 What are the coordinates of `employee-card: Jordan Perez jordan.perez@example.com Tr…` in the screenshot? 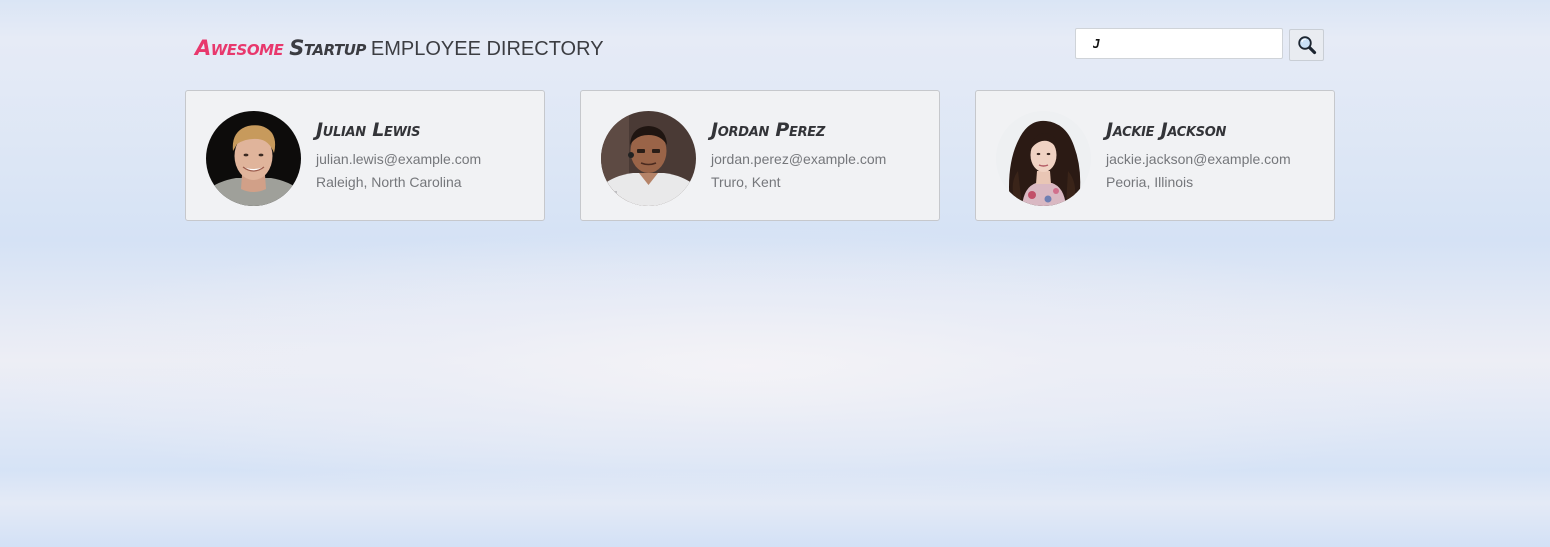 It's located at (760, 155).